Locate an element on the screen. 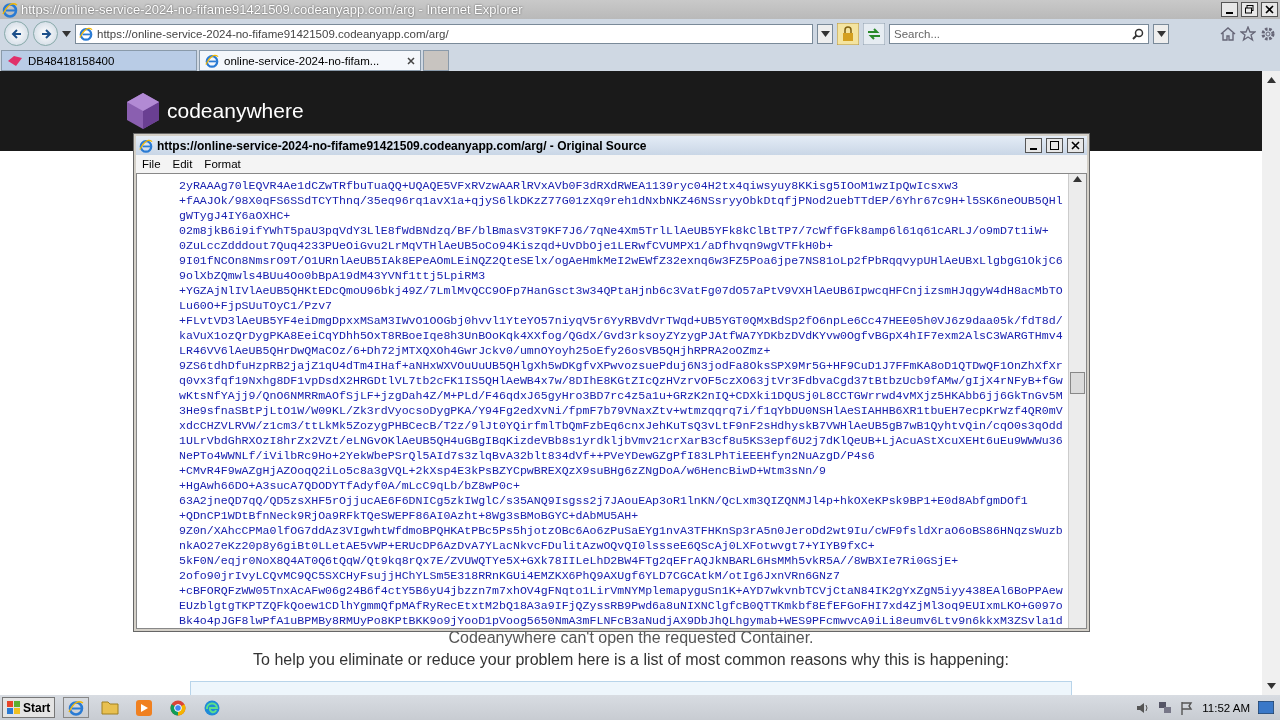  source-code-line: +cBFORQFzWW05TnxAcAFw06g24B6f4ctY5B6yU4jbzzn7m7xhOV4gFNqto1LirVmNYMplemapyguSn1K+AYD7wkvnbTCVjCtaN84IK2gYxZgN5iyy438EAl6BoPPAew is located at coordinates (621, 590).